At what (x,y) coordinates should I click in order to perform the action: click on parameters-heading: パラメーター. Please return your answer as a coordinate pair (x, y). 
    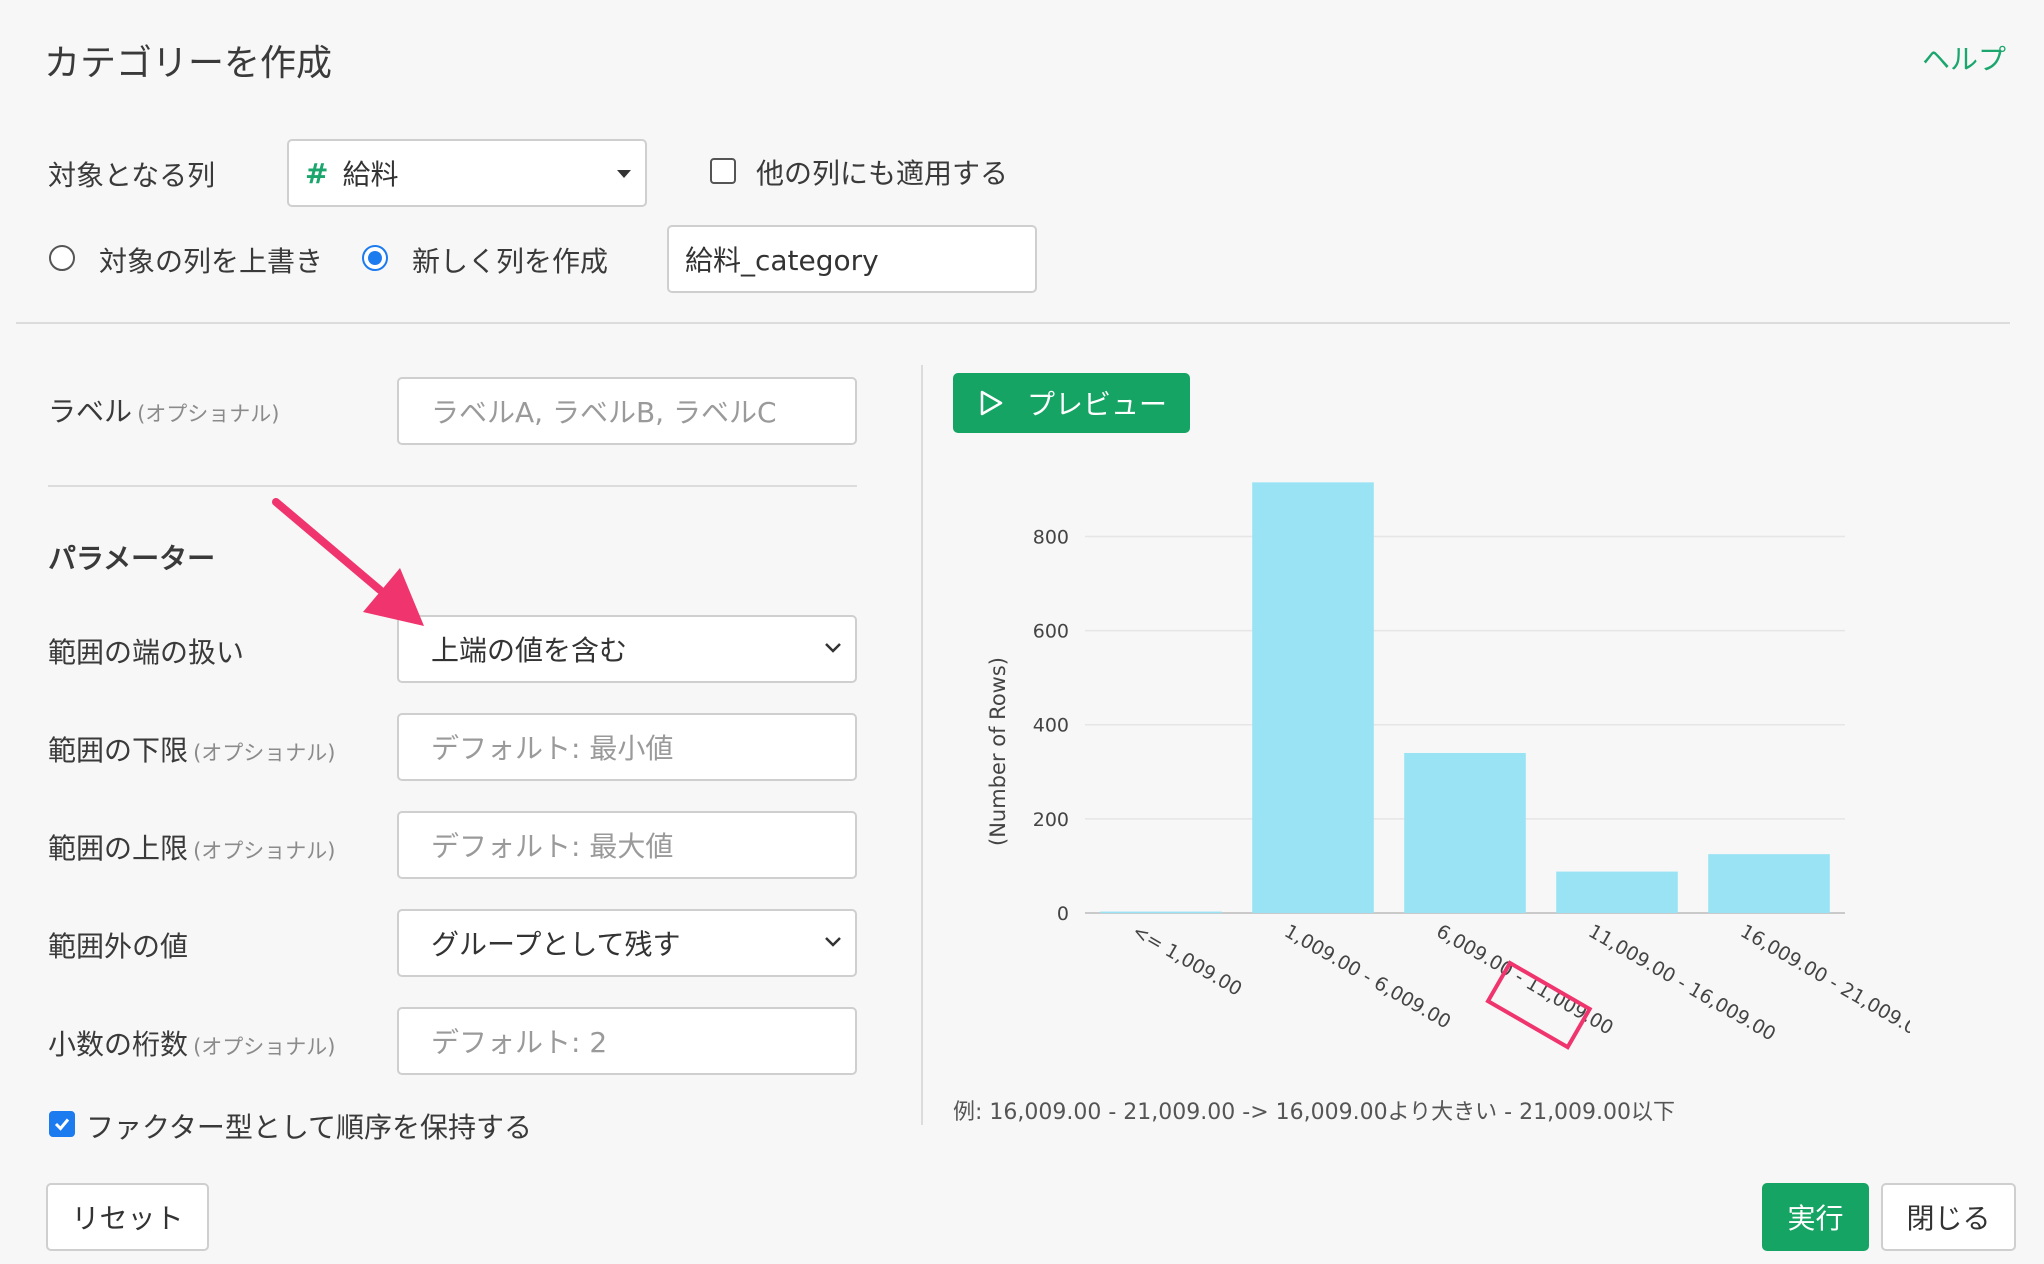
    Looking at the image, I should click on (132, 558).